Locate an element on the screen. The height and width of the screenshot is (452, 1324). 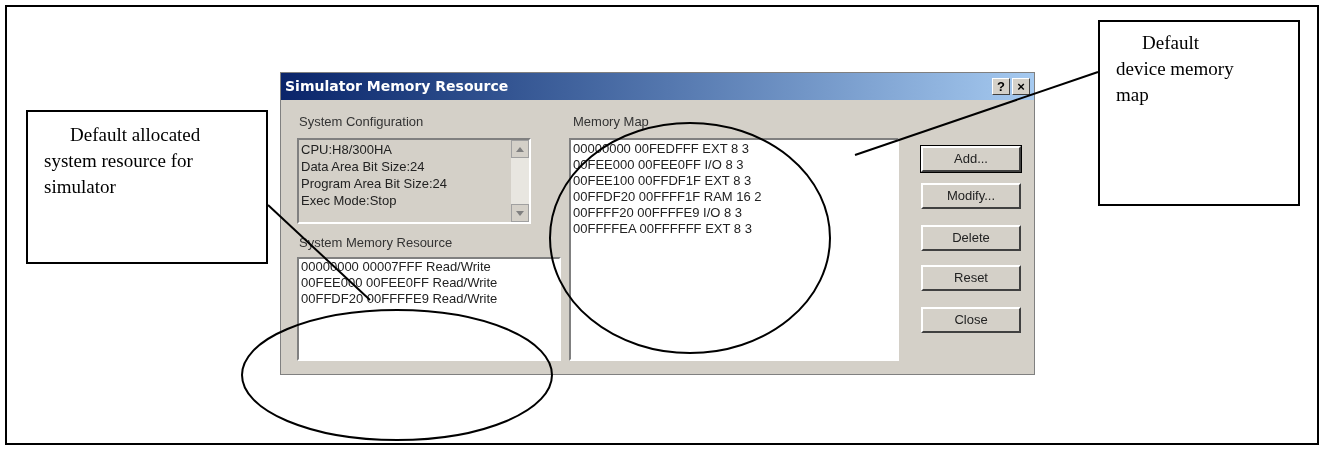
list-item: 00FFDF20 00FFFFE9 Read/Write is located at coordinates (430, 299).